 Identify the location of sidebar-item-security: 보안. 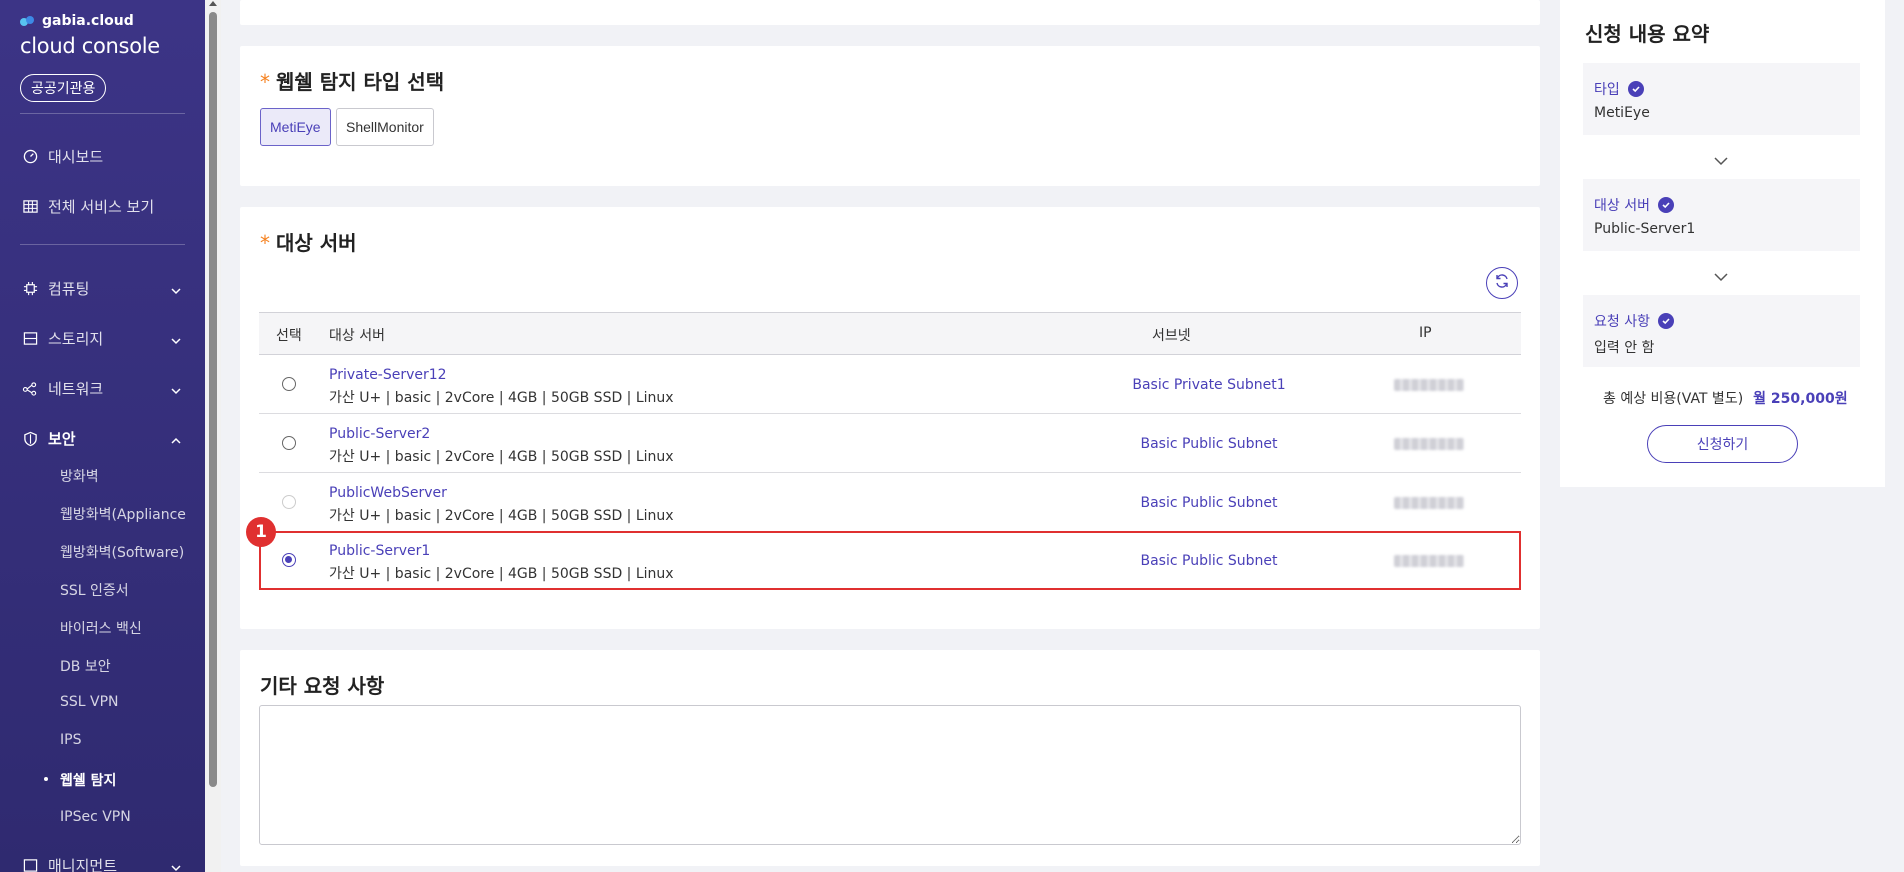
(102, 438).